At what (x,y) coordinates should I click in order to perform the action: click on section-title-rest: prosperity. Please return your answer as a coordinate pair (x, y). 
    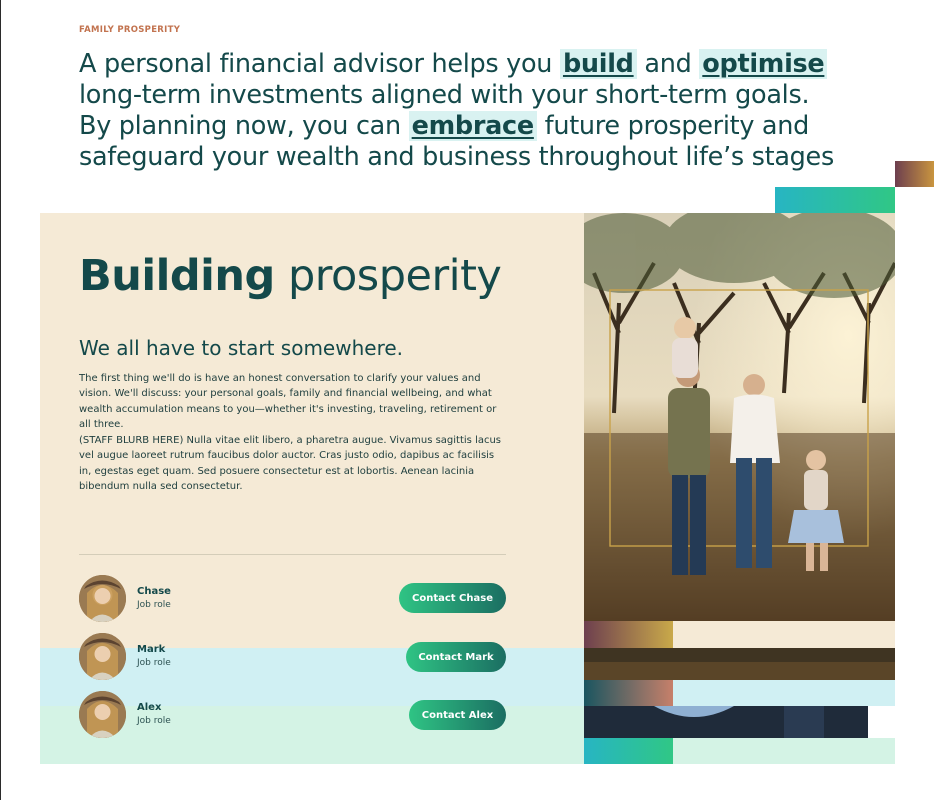
    Looking at the image, I should click on (388, 276).